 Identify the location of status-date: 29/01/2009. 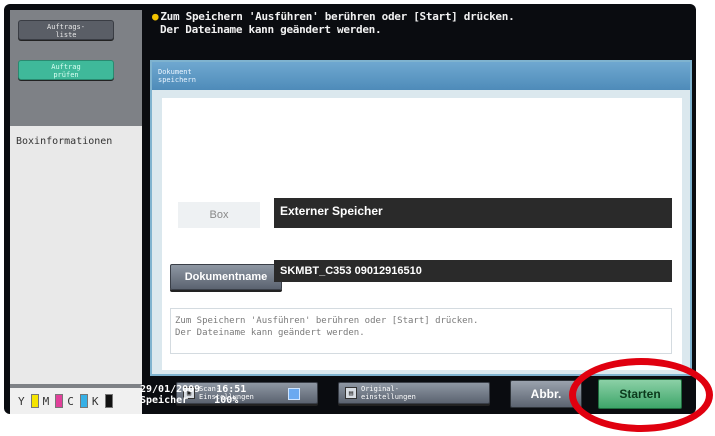
(170, 389).